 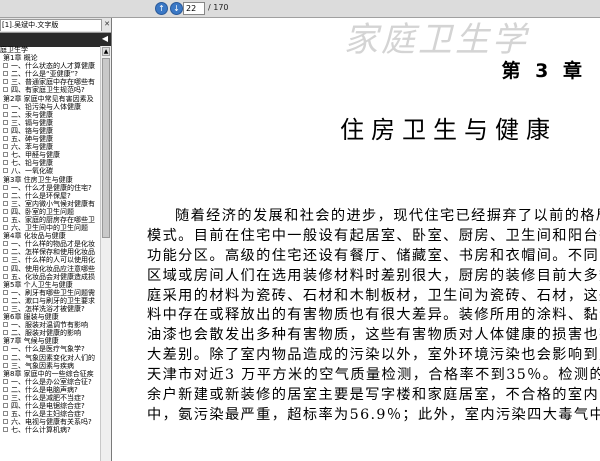 I want to click on bookmark-label: 二、漱口与刷牙的卫生要求, so click(x=53, y=300).